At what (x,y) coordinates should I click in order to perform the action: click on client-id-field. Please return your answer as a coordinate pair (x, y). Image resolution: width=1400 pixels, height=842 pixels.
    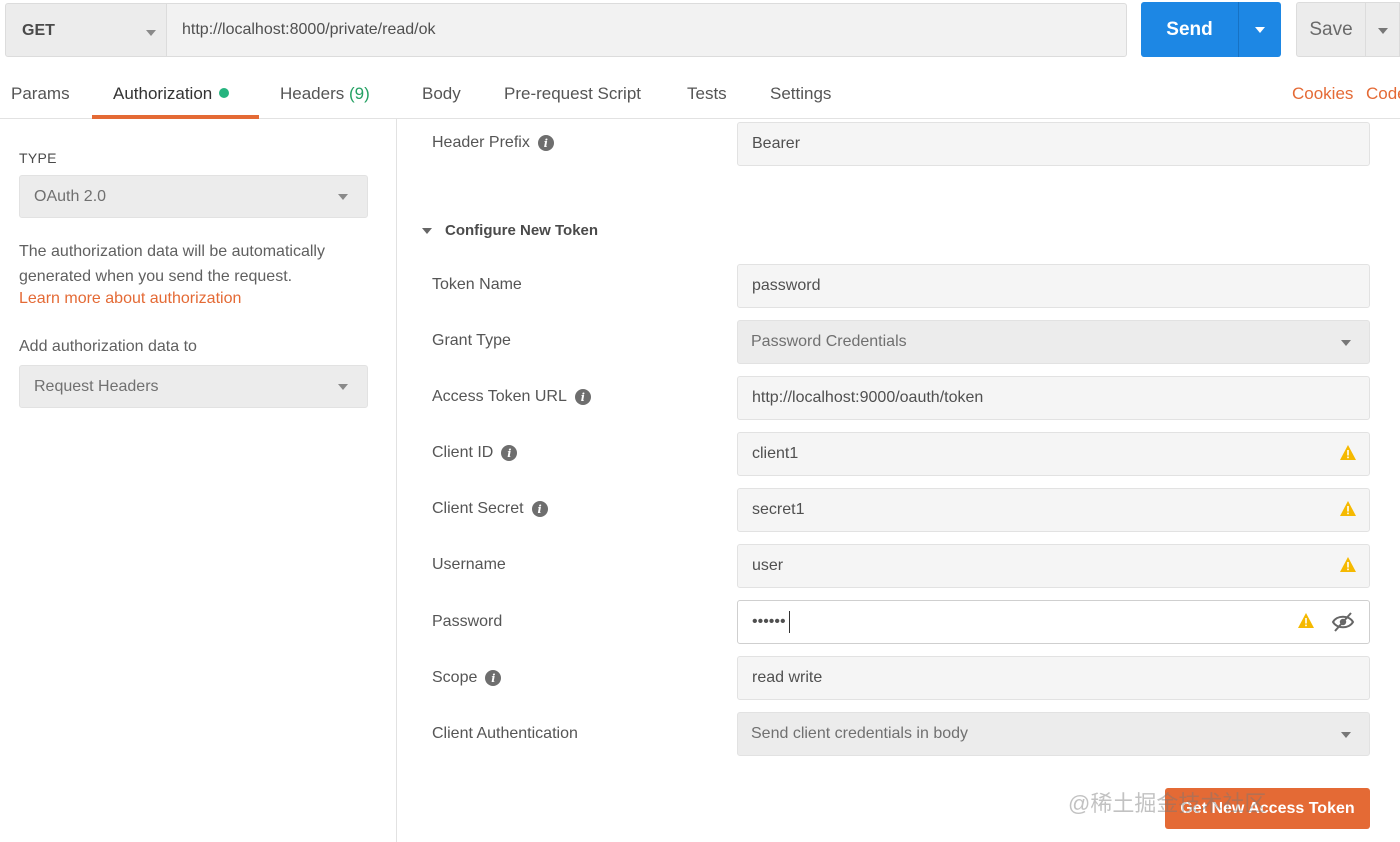
    Looking at the image, I should click on (1053, 454).